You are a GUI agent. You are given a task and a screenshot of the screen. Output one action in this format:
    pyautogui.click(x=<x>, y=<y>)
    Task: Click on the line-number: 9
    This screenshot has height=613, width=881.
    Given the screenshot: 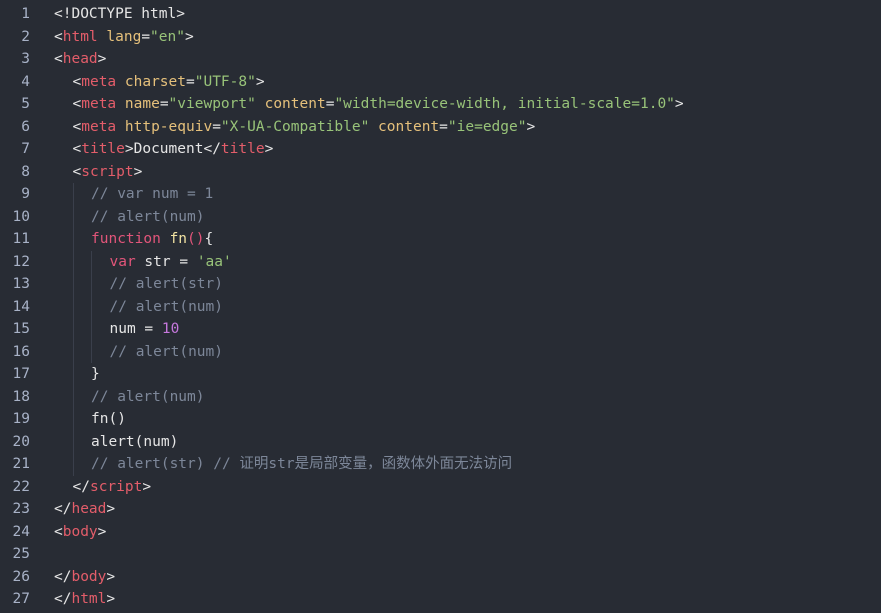 What is the action you would take?
    pyautogui.click(x=25, y=194)
    